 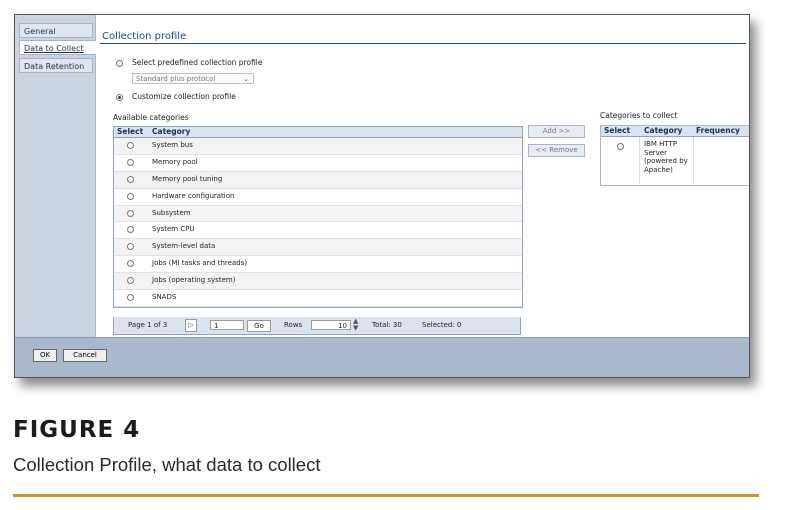 I want to click on col-frequency-header: Frequency, so click(x=718, y=130).